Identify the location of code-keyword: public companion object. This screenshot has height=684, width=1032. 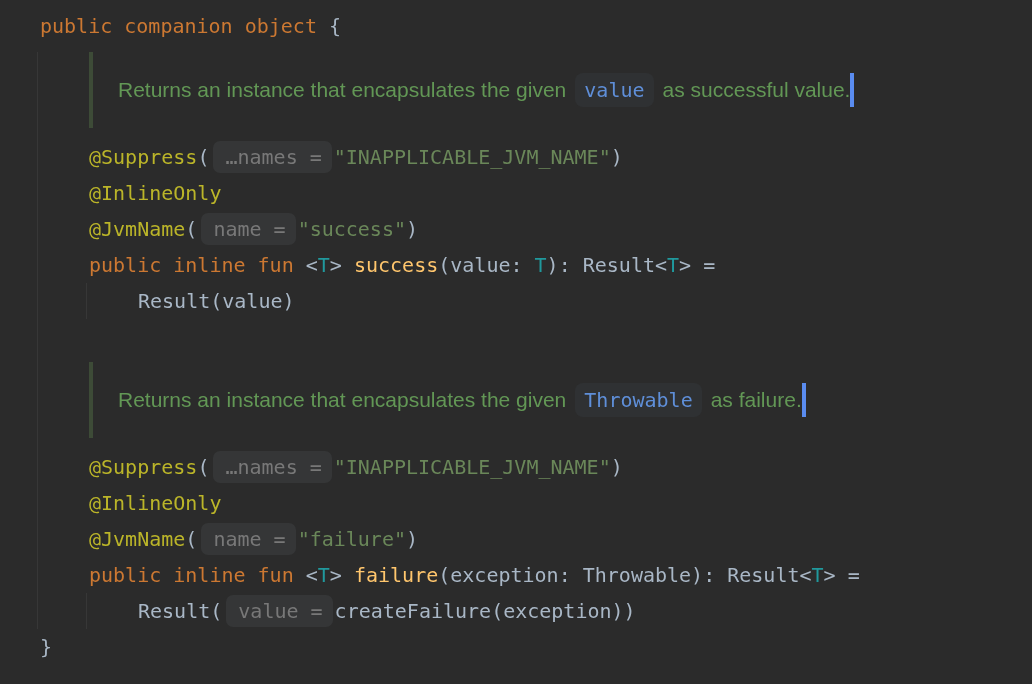
(178, 26).